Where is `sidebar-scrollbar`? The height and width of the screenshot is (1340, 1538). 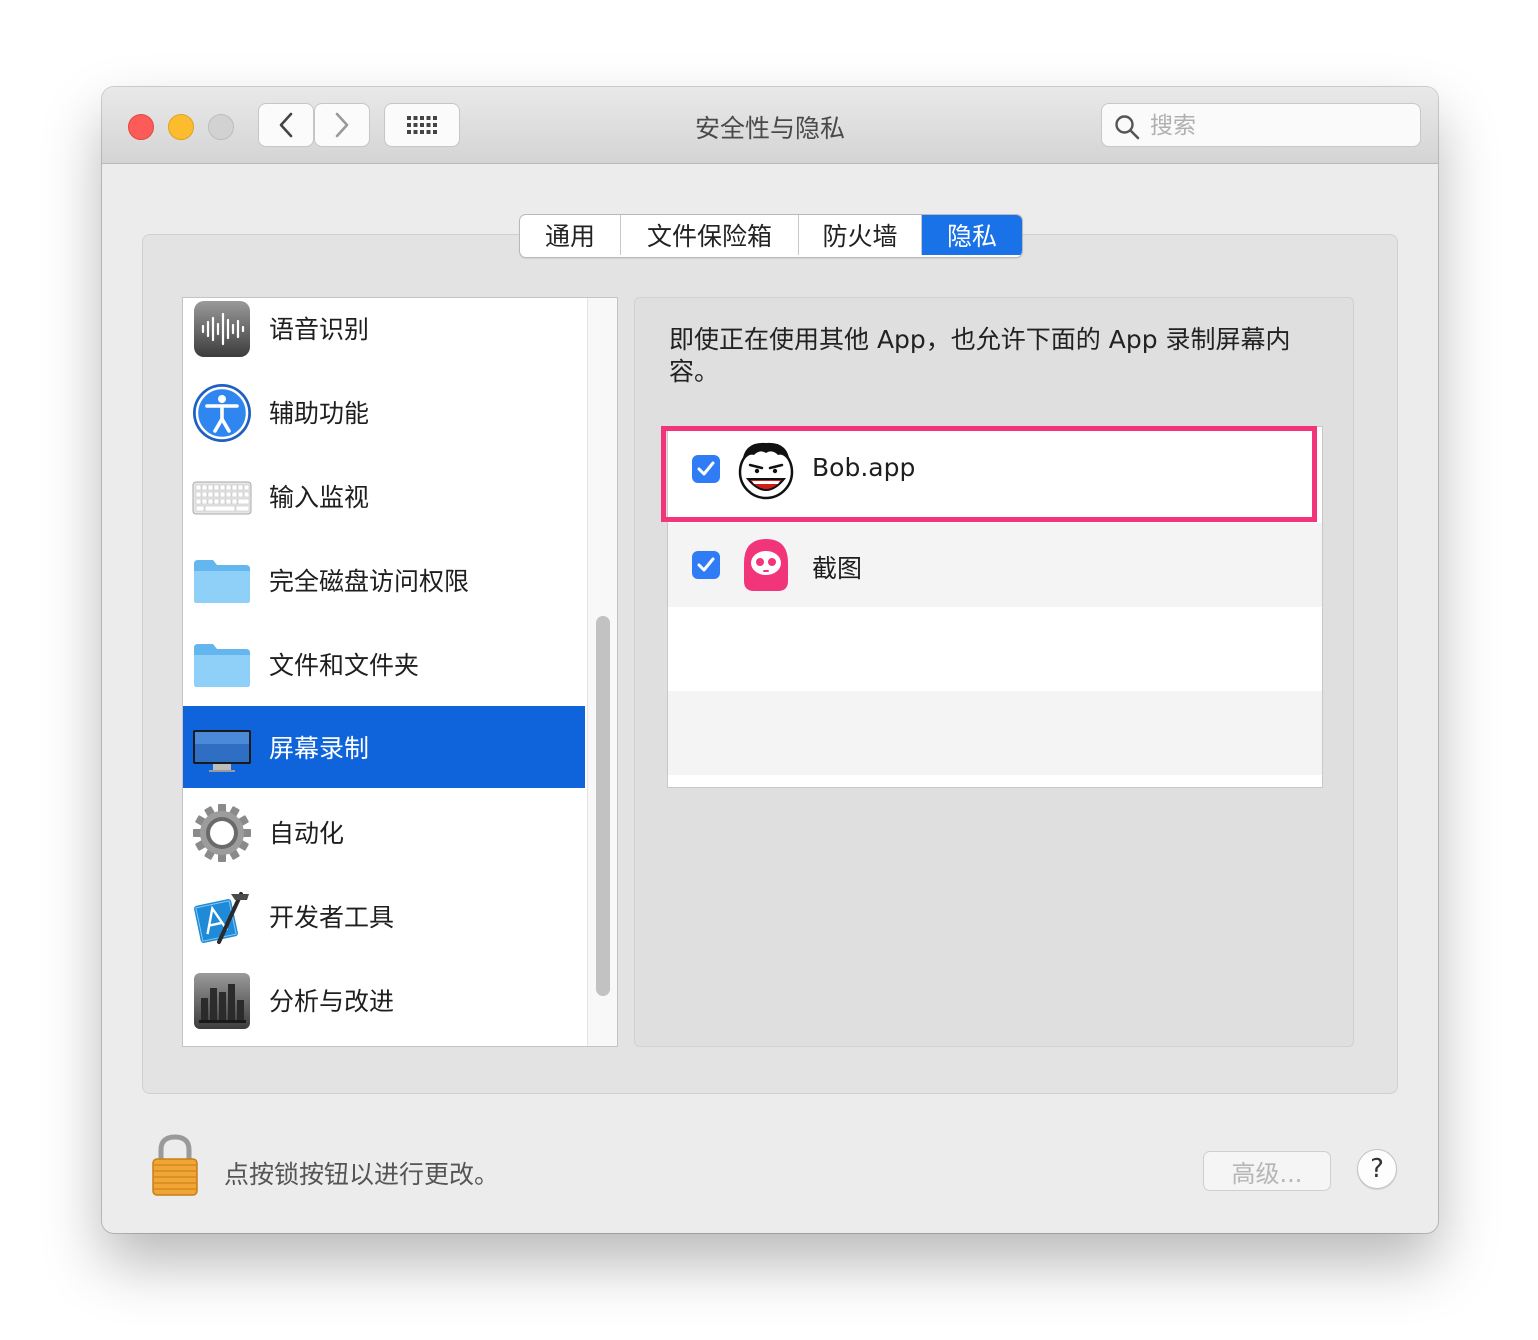
sidebar-scrollbar is located at coordinates (602, 672).